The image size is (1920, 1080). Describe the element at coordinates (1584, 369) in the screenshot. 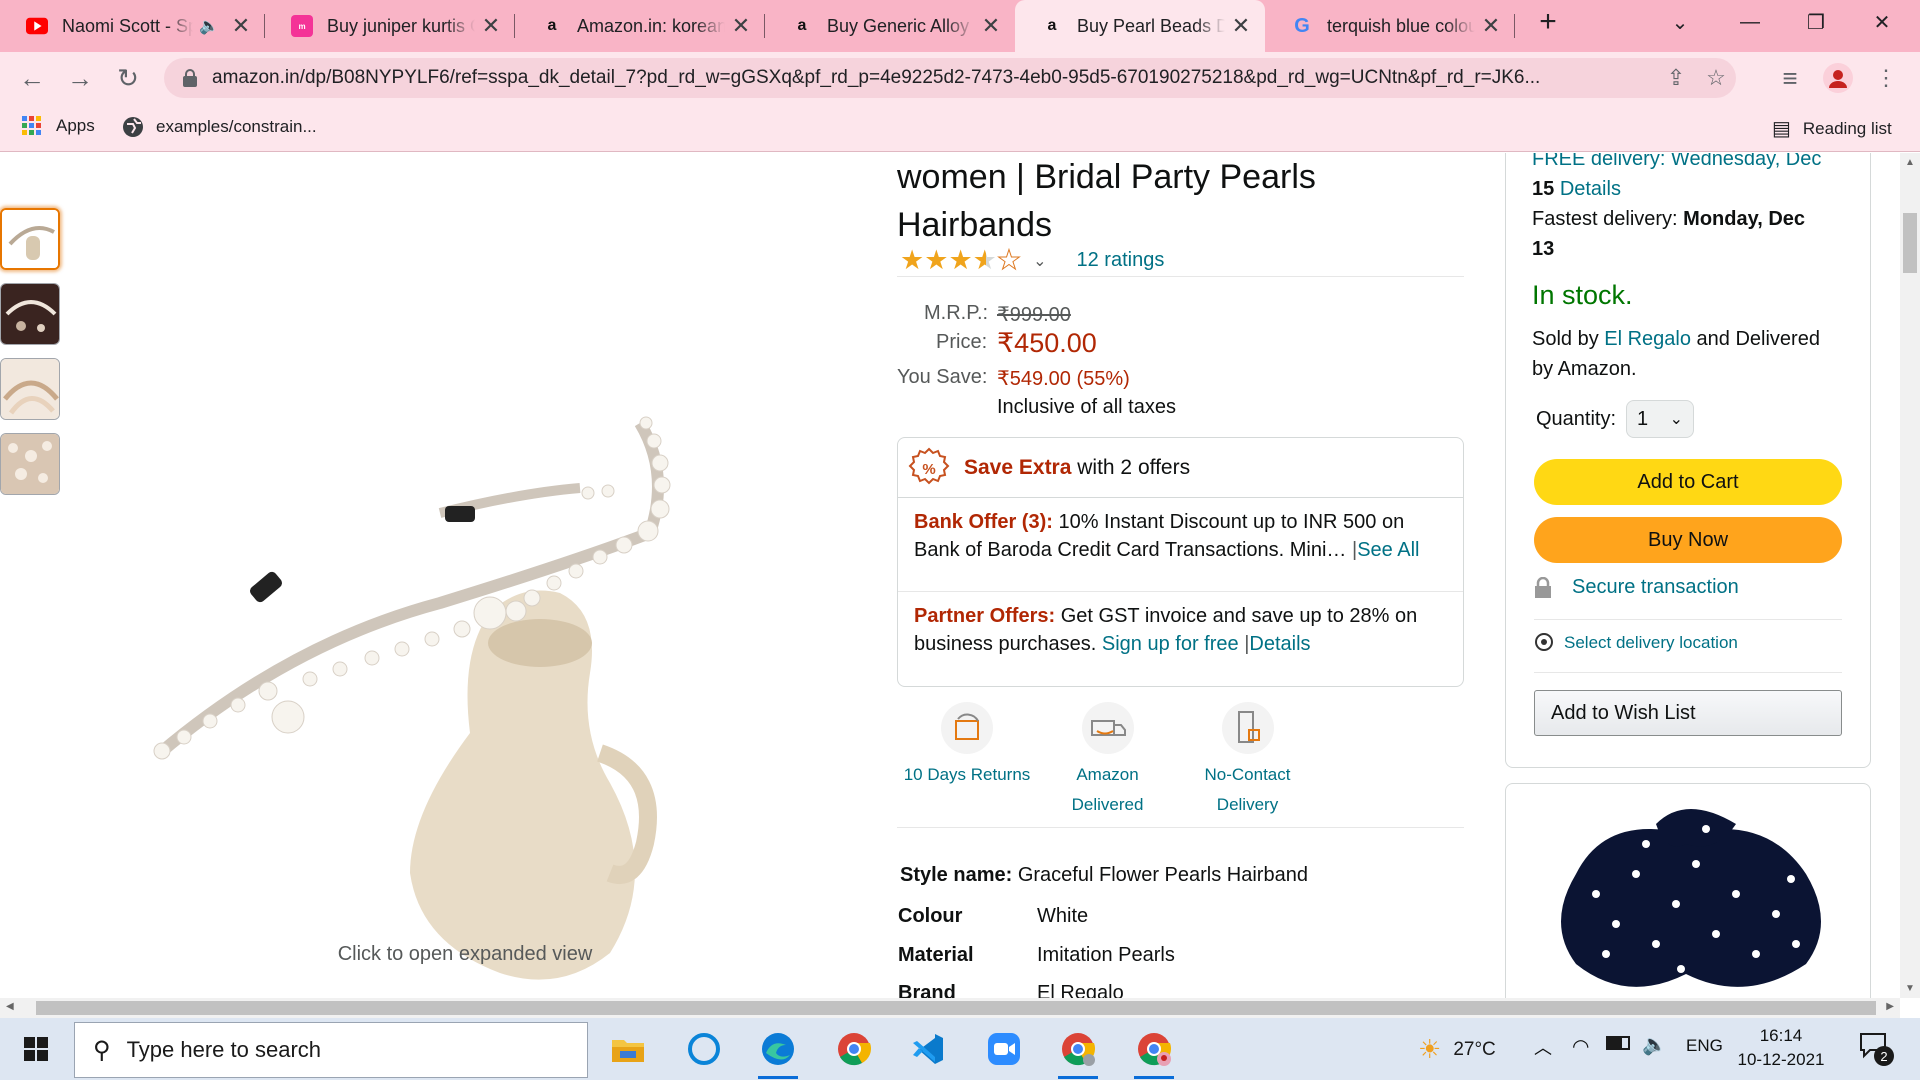

I see `sold-by-line2: by Amazon.` at that location.